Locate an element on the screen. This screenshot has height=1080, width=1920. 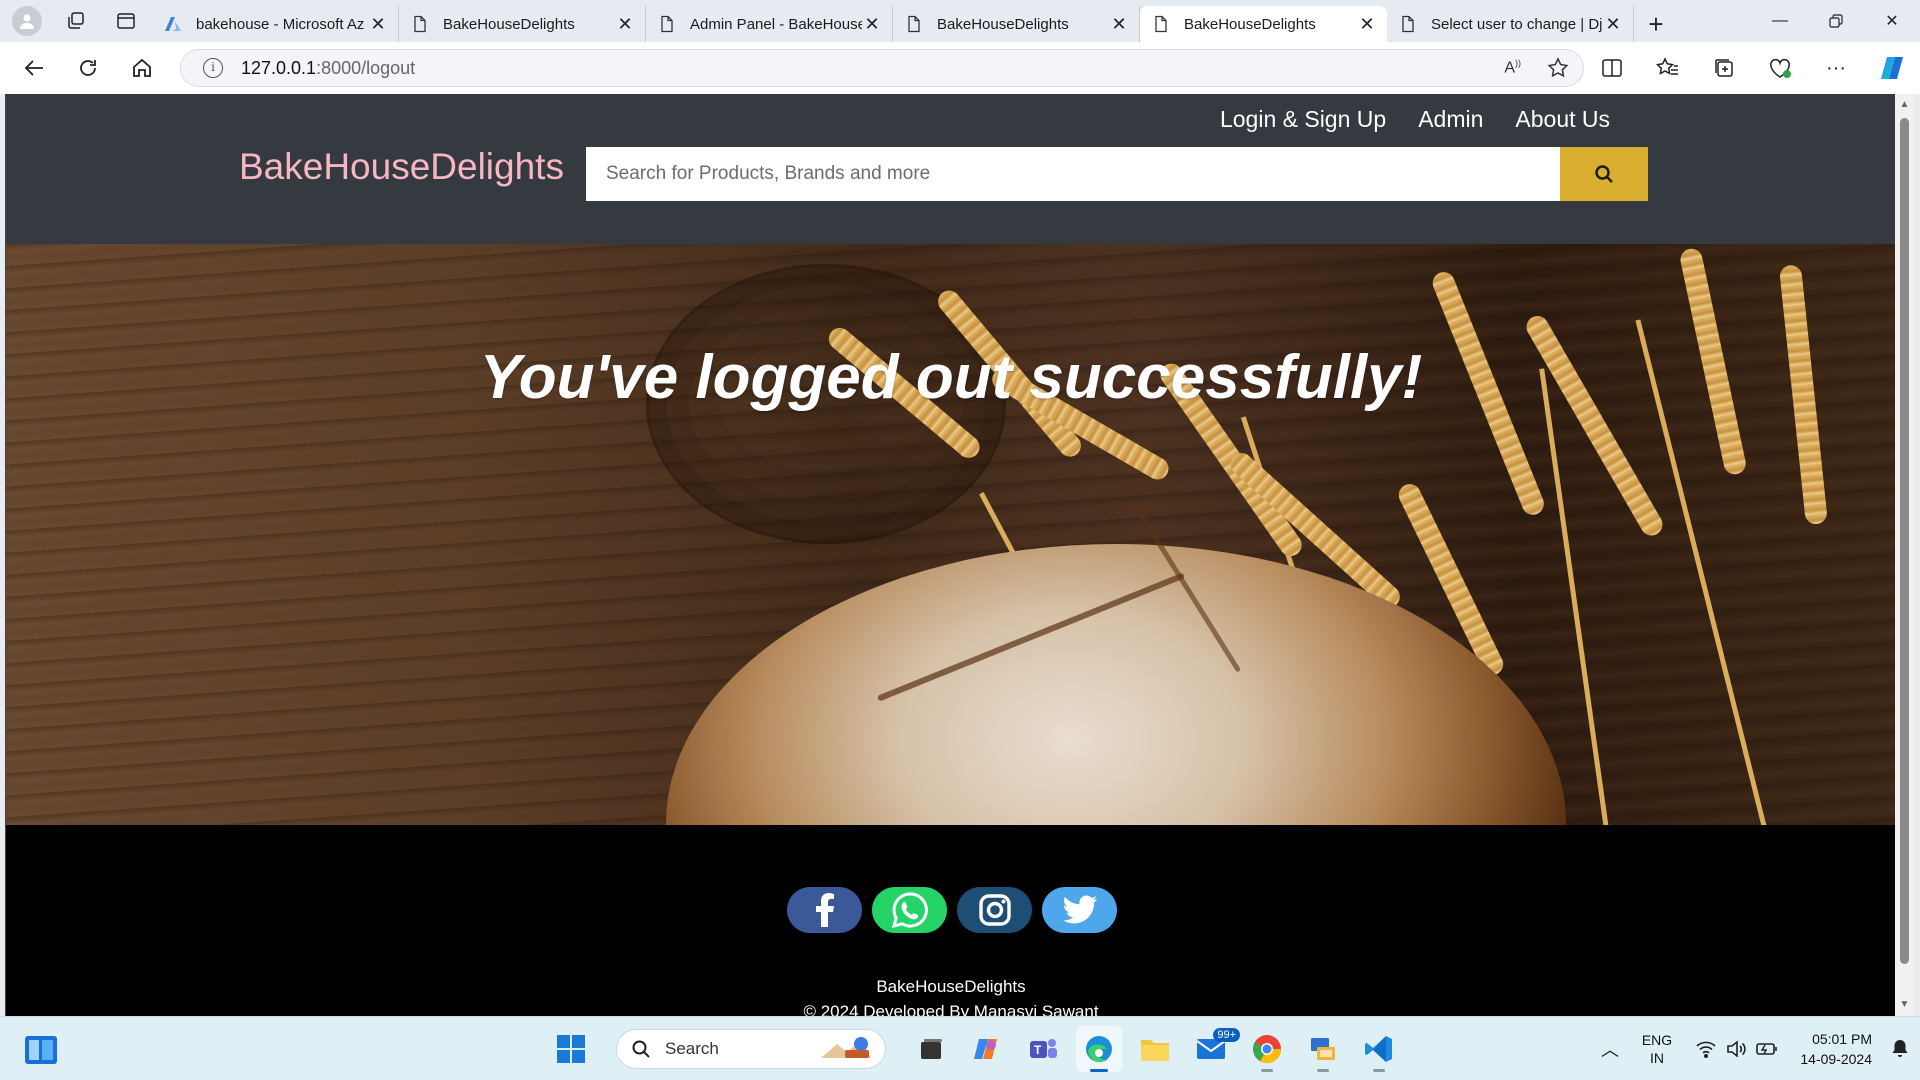
site-info-icon: i is located at coordinates (213, 68).